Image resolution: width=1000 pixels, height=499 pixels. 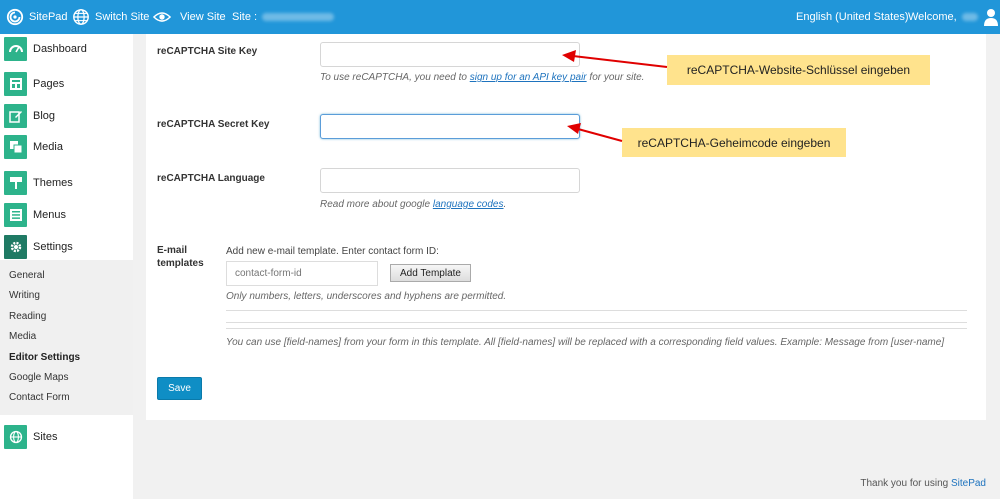 What do you see at coordinates (15, 247) in the screenshot?
I see `settings-icon` at bounding box center [15, 247].